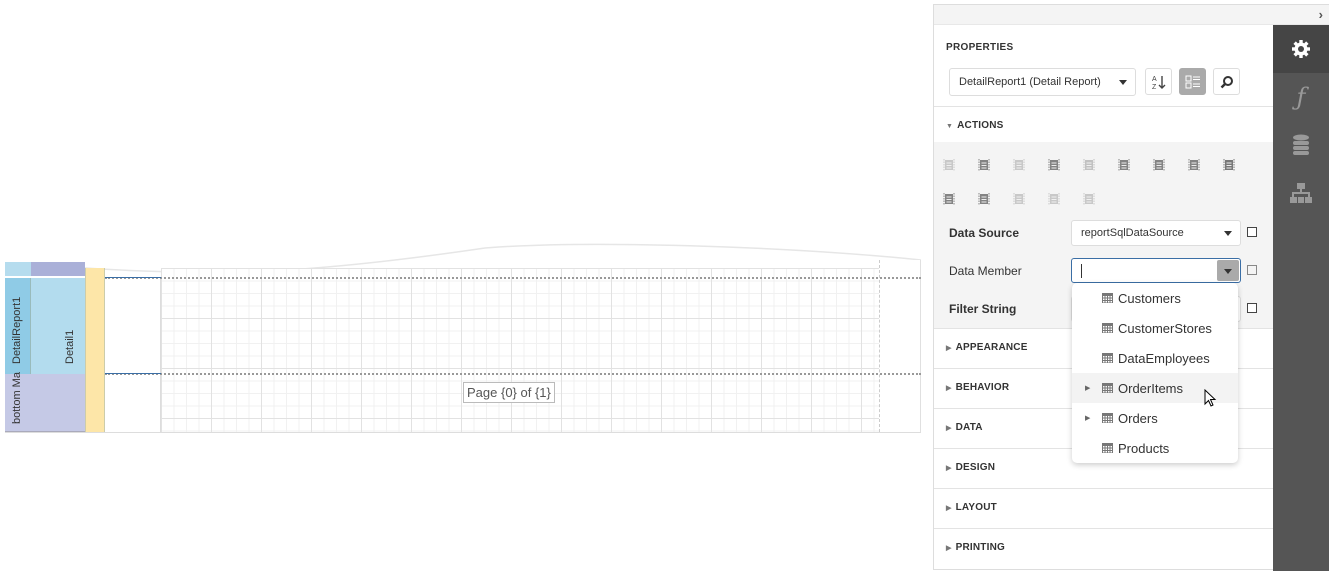 This screenshot has width=1329, height=574. I want to click on dropdown-item-label: Customers, so click(1149, 298).